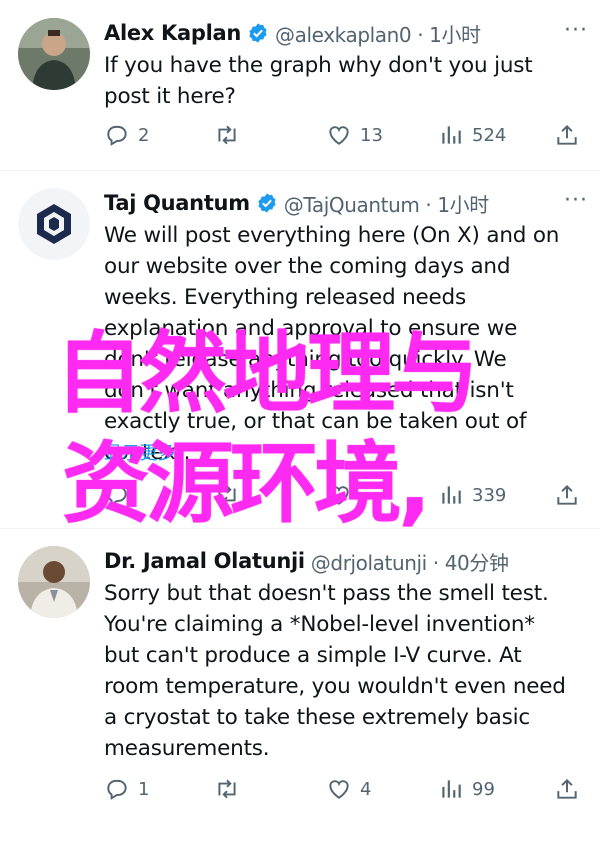 The width and height of the screenshot is (600, 847). What do you see at coordinates (371, 135) in the screenshot?
I see `like-count: 13` at bounding box center [371, 135].